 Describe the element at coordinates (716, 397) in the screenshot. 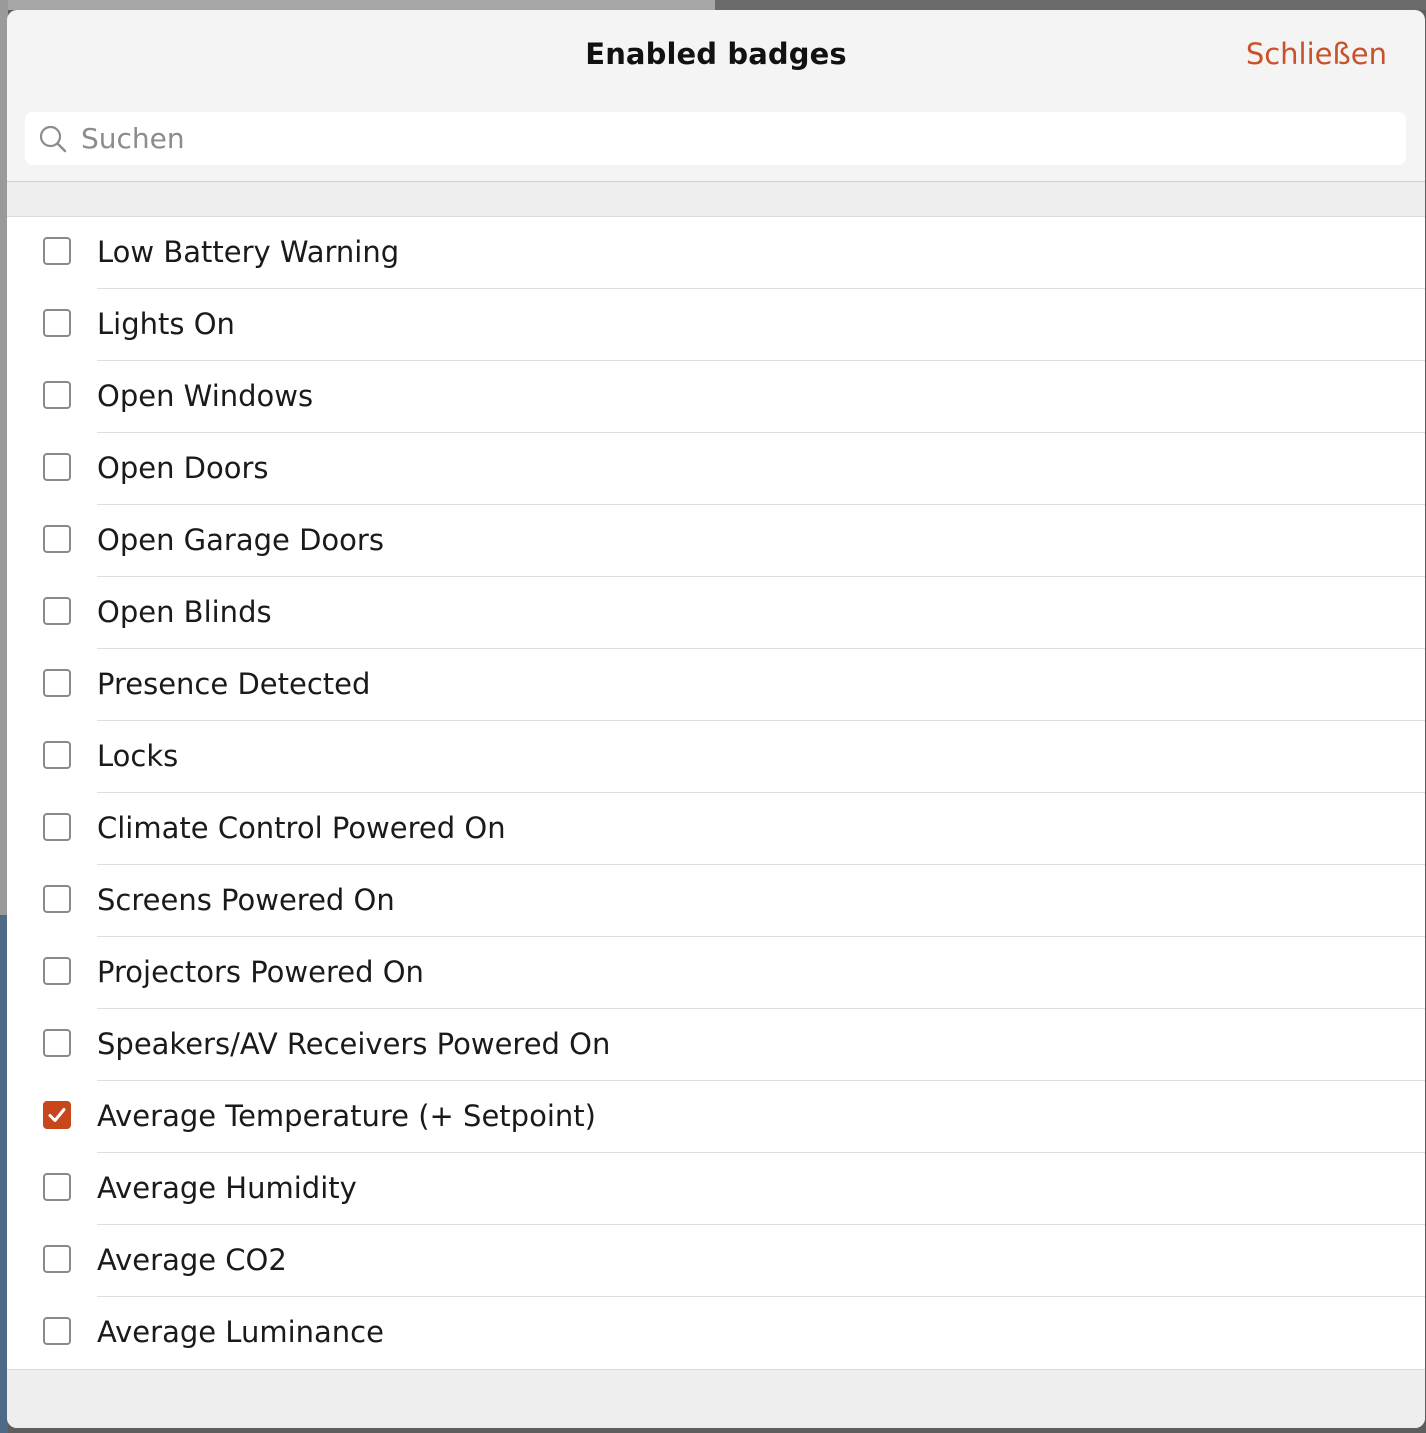

I see `badge-list-item: Open Windows` at that location.